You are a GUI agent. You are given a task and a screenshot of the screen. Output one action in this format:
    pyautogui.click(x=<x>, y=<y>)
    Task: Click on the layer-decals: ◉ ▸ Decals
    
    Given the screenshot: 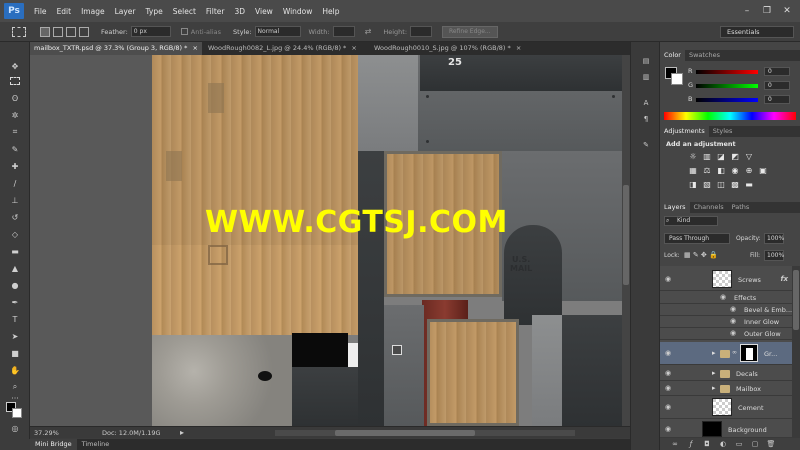 What is the action you would take?
    pyautogui.click(x=730, y=373)
    